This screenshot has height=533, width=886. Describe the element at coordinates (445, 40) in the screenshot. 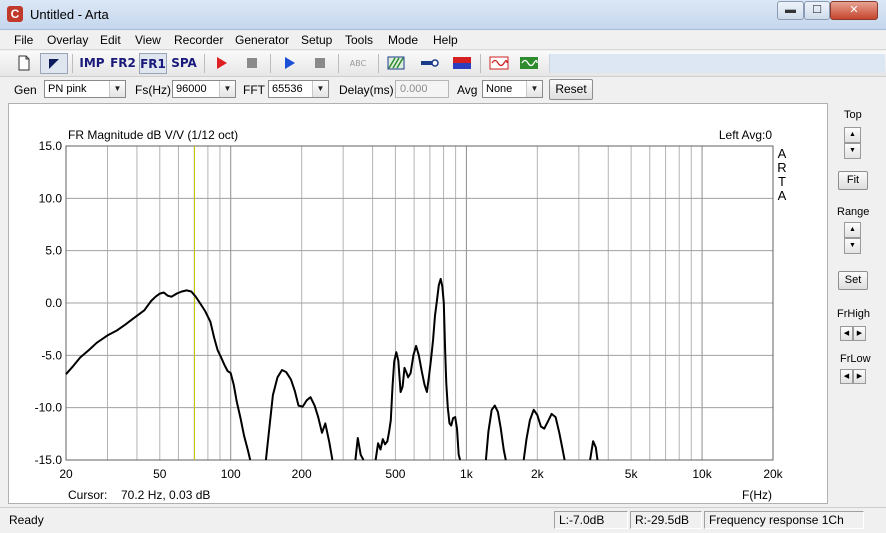

I see `menu-help: Help` at that location.